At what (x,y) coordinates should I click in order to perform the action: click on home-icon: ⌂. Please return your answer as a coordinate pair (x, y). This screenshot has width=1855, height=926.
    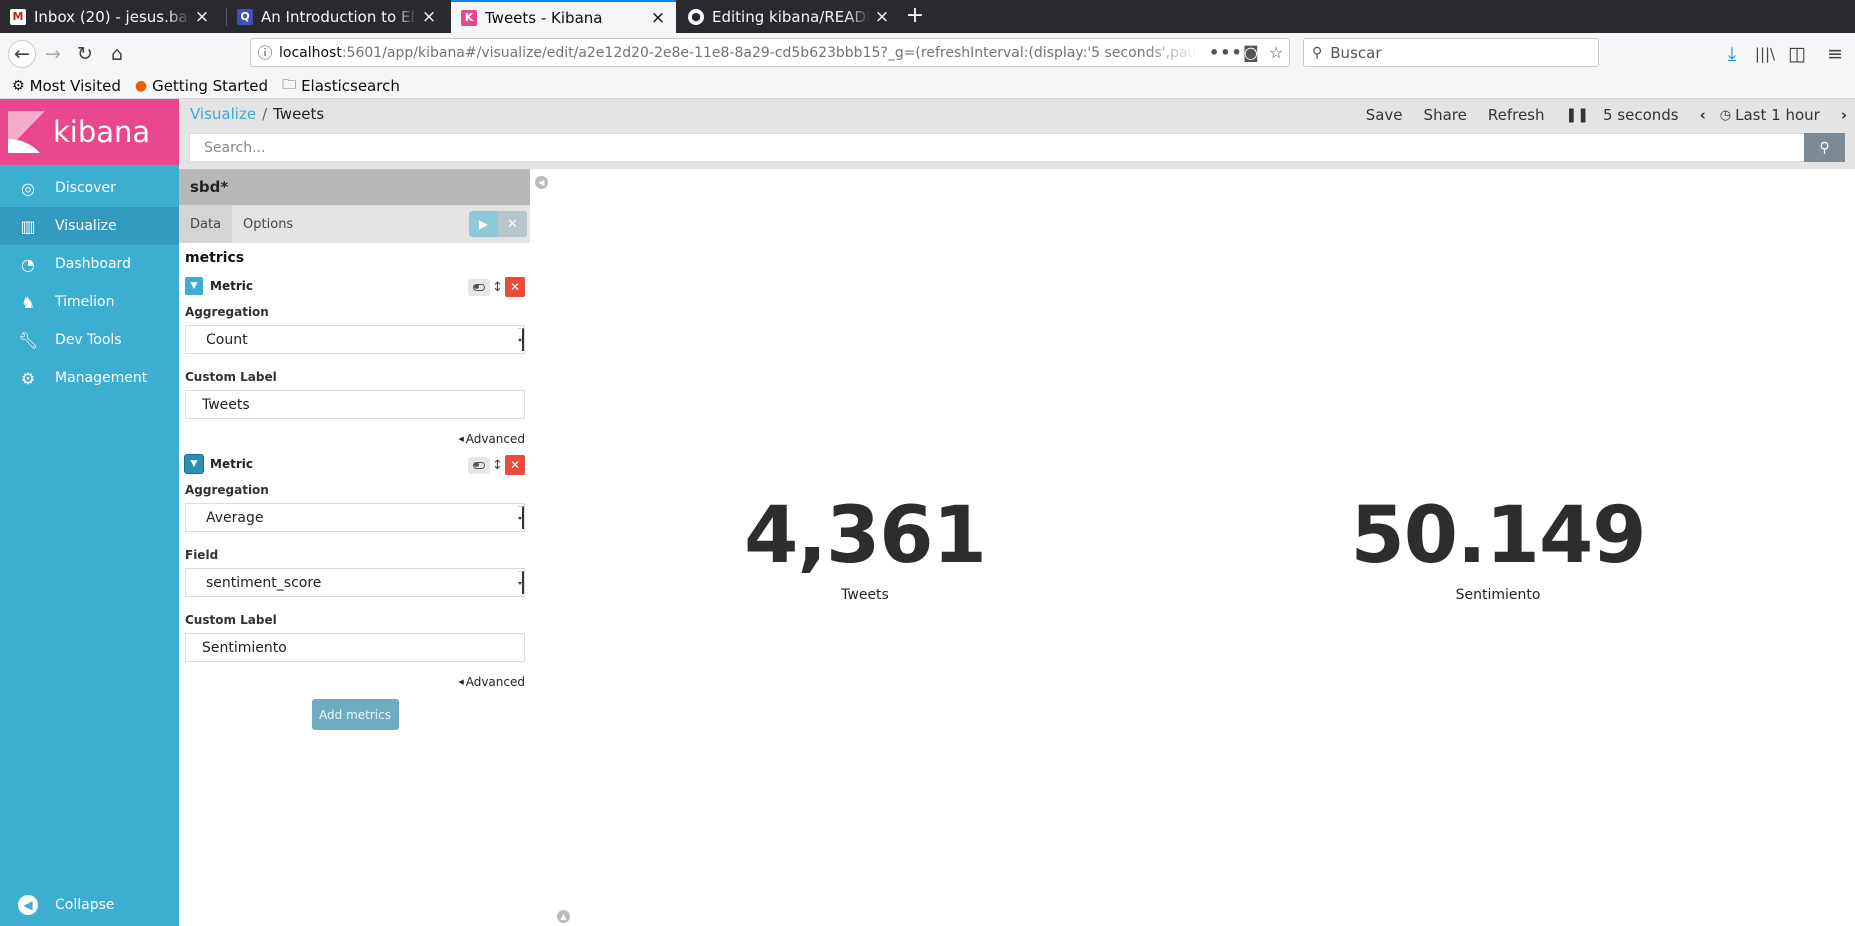
    Looking at the image, I should click on (117, 54).